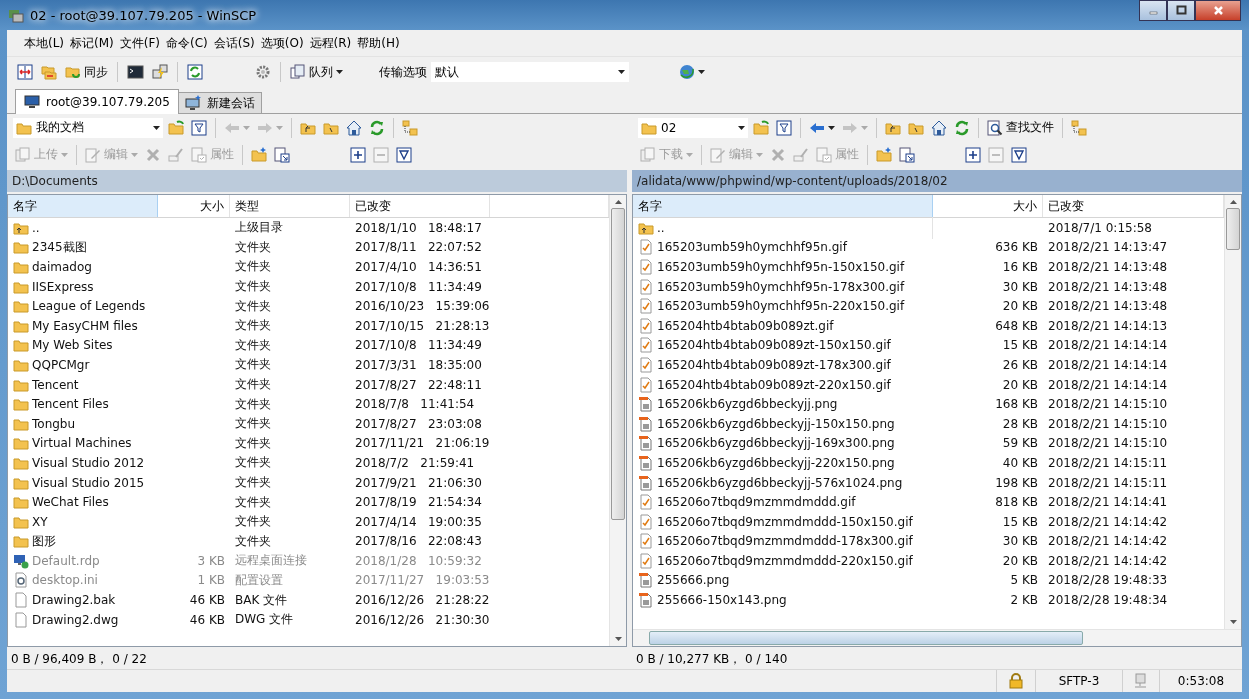 This screenshot has width=1249, height=699. What do you see at coordinates (928, 247) in the screenshot?
I see `file-row: 165203umb59h0ymchhf95n.gif 636 KB 2018/2/21 14:13:47` at bounding box center [928, 247].